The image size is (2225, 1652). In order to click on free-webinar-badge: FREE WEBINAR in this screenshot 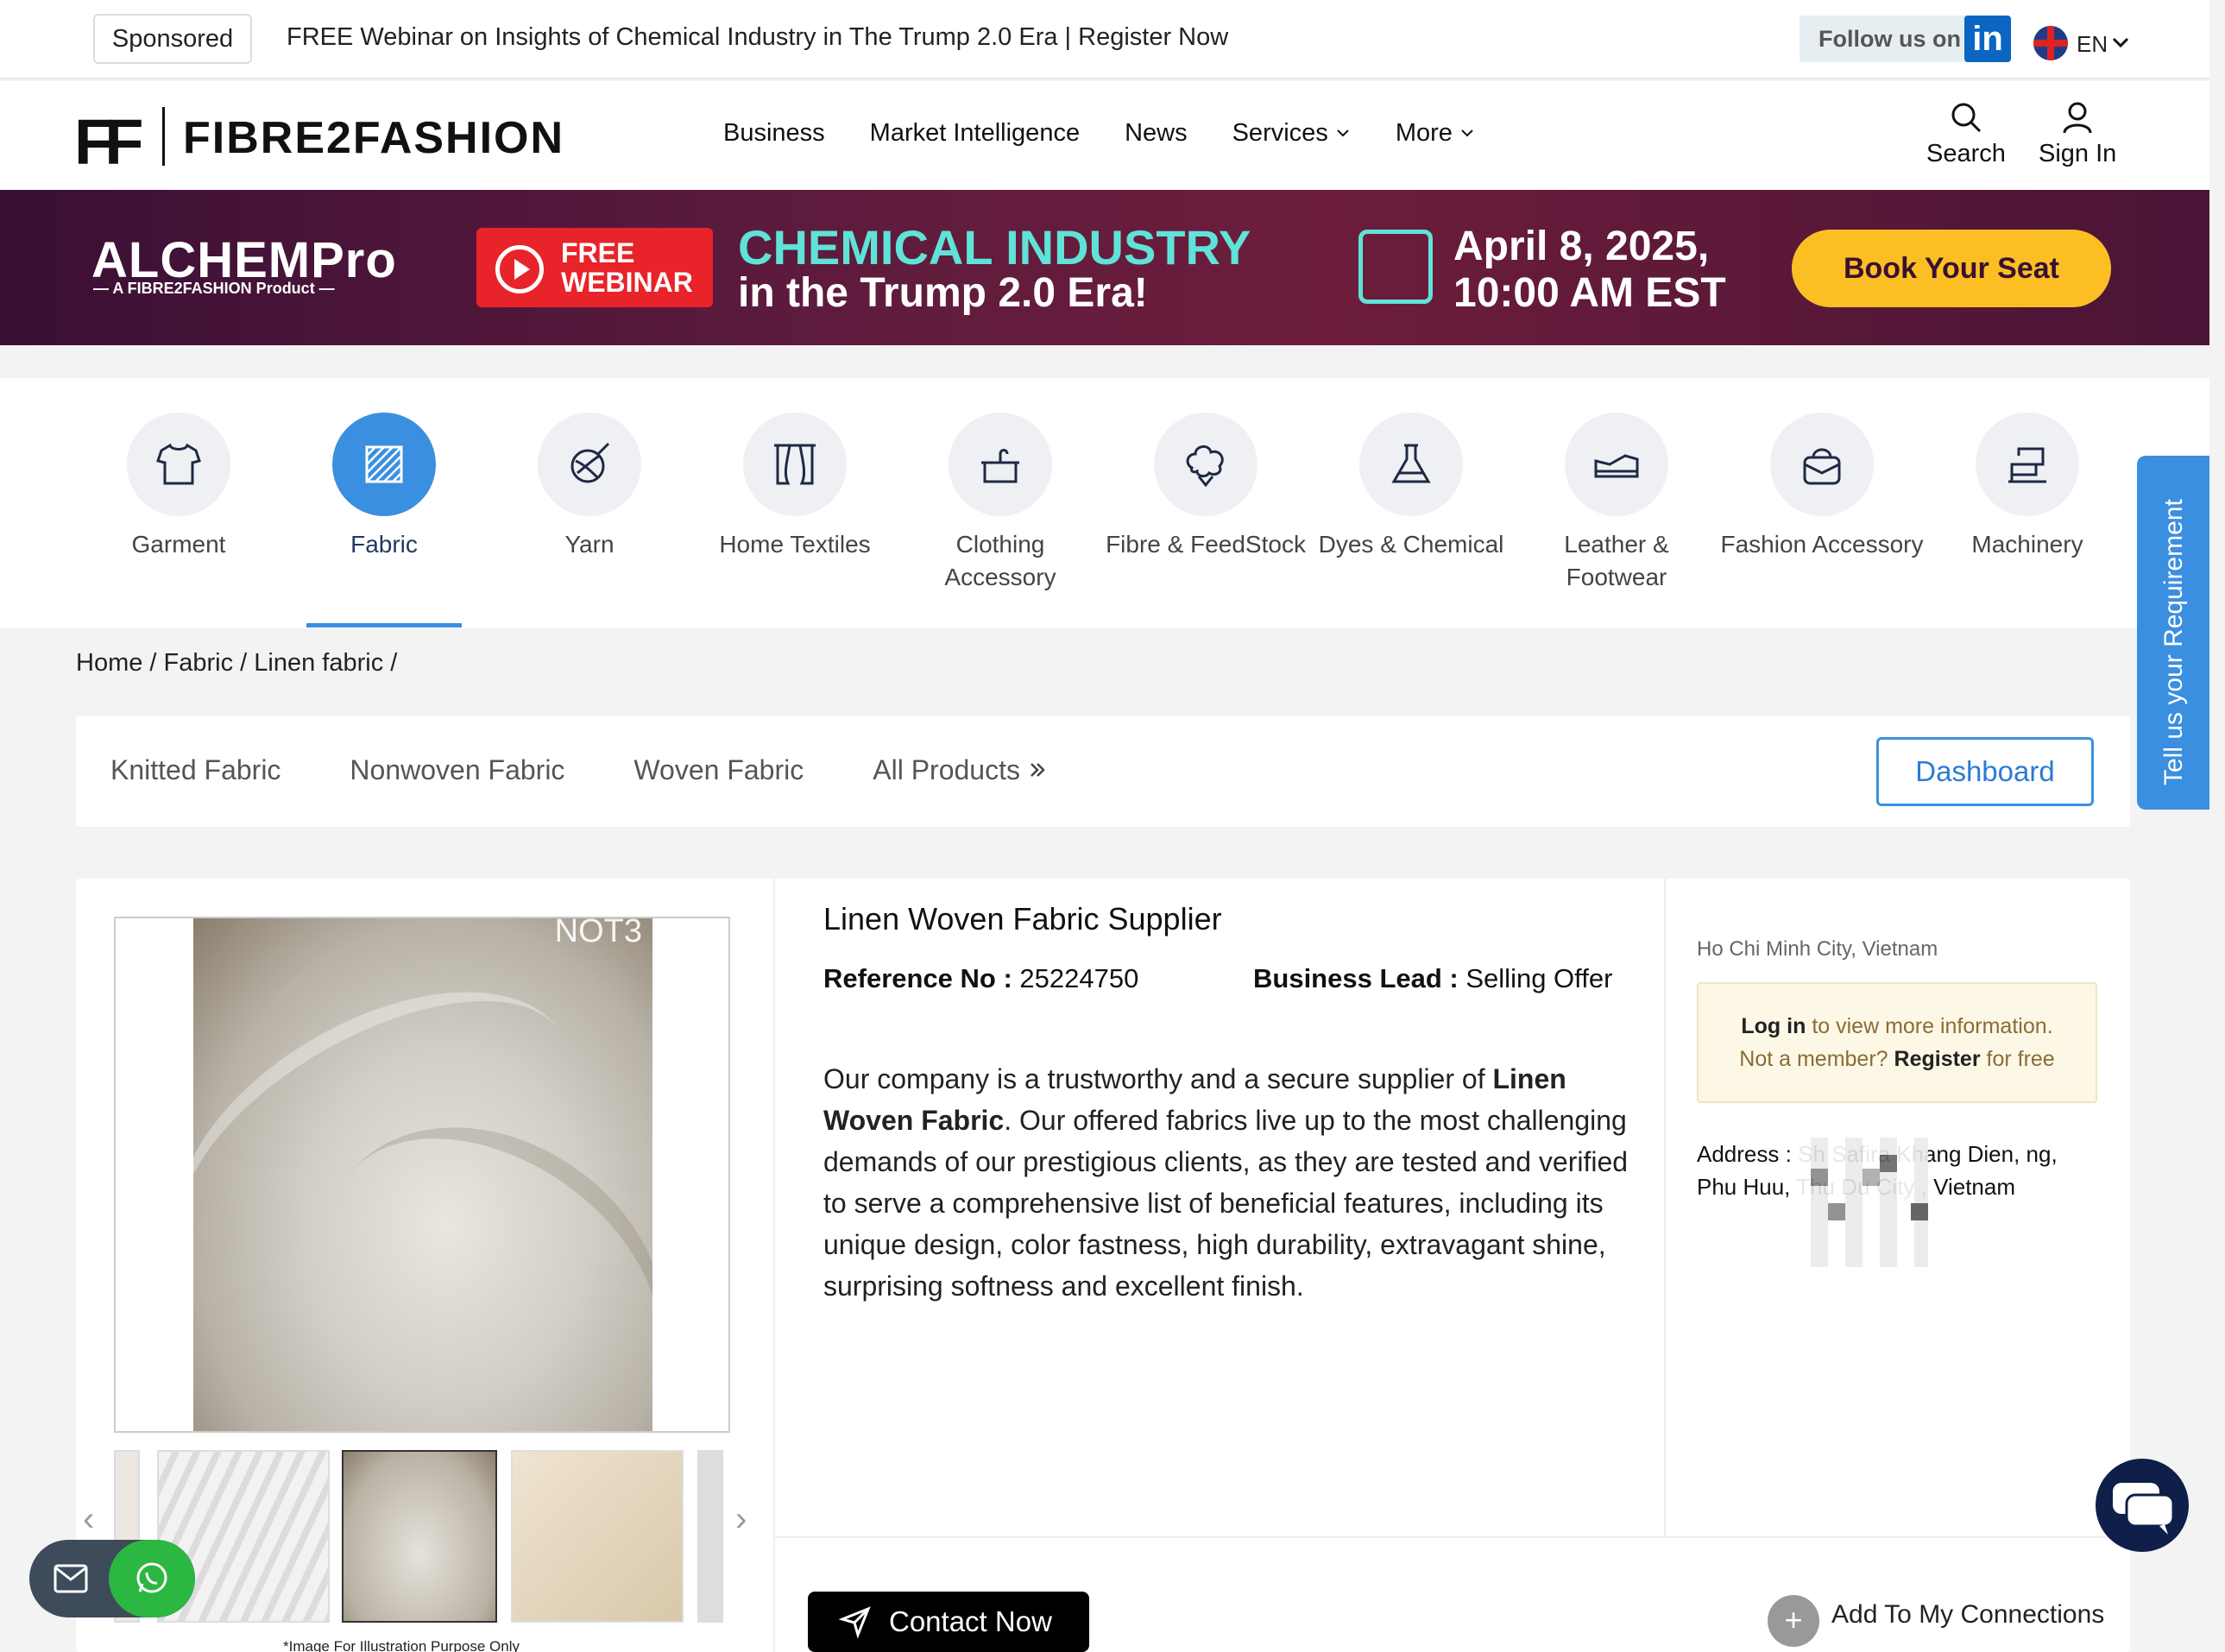, I will do `click(594, 268)`.